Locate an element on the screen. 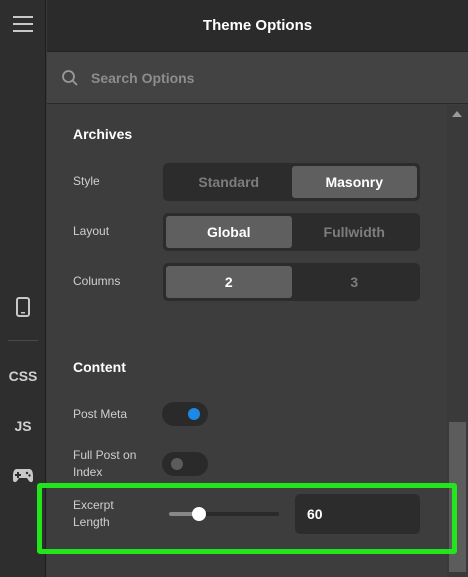 The height and width of the screenshot is (577, 468). search-icon is located at coordinates (70, 77).